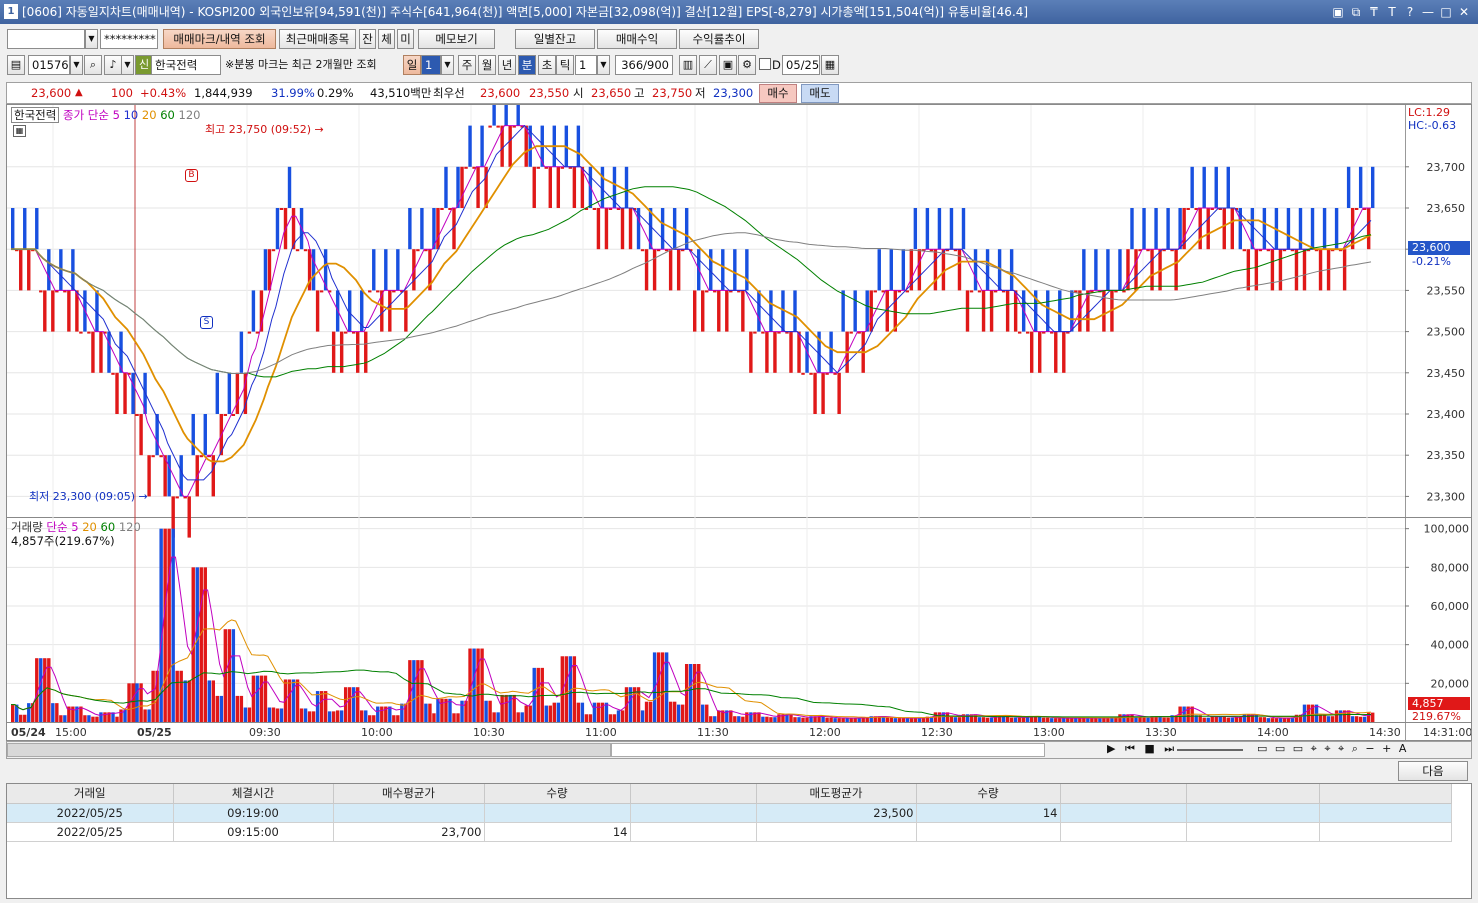 The image size is (1478, 903). What do you see at coordinates (728, 65) in the screenshot?
I see `save-icon: ▣` at bounding box center [728, 65].